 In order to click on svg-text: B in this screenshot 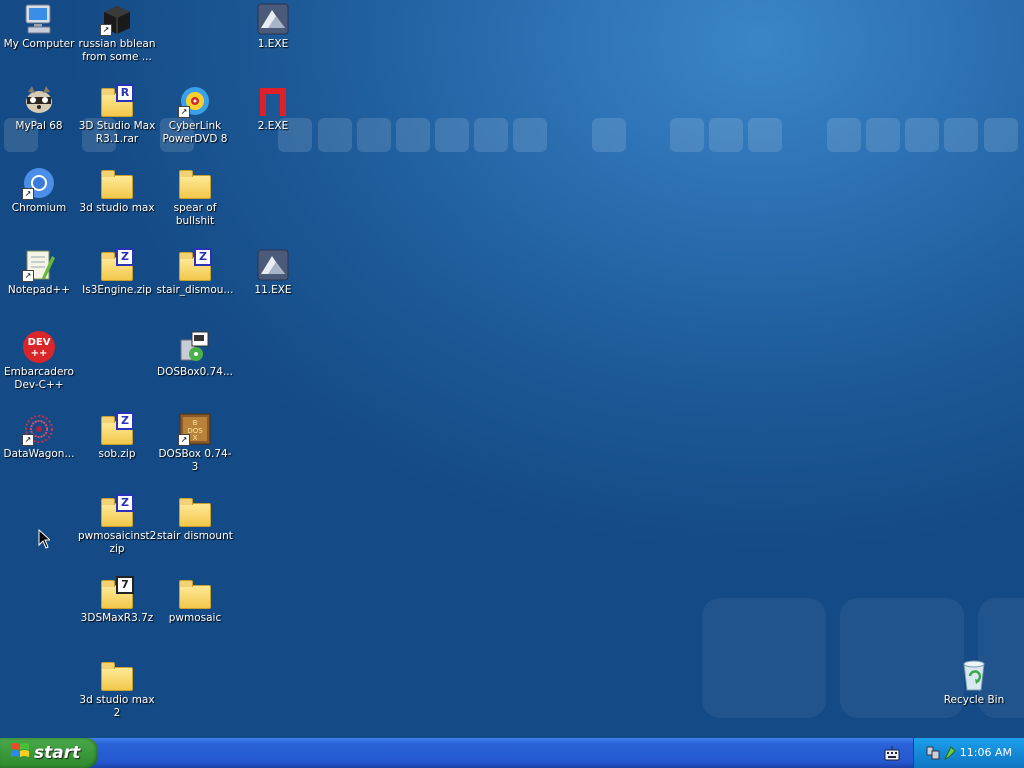, I will do `click(195, 423)`.